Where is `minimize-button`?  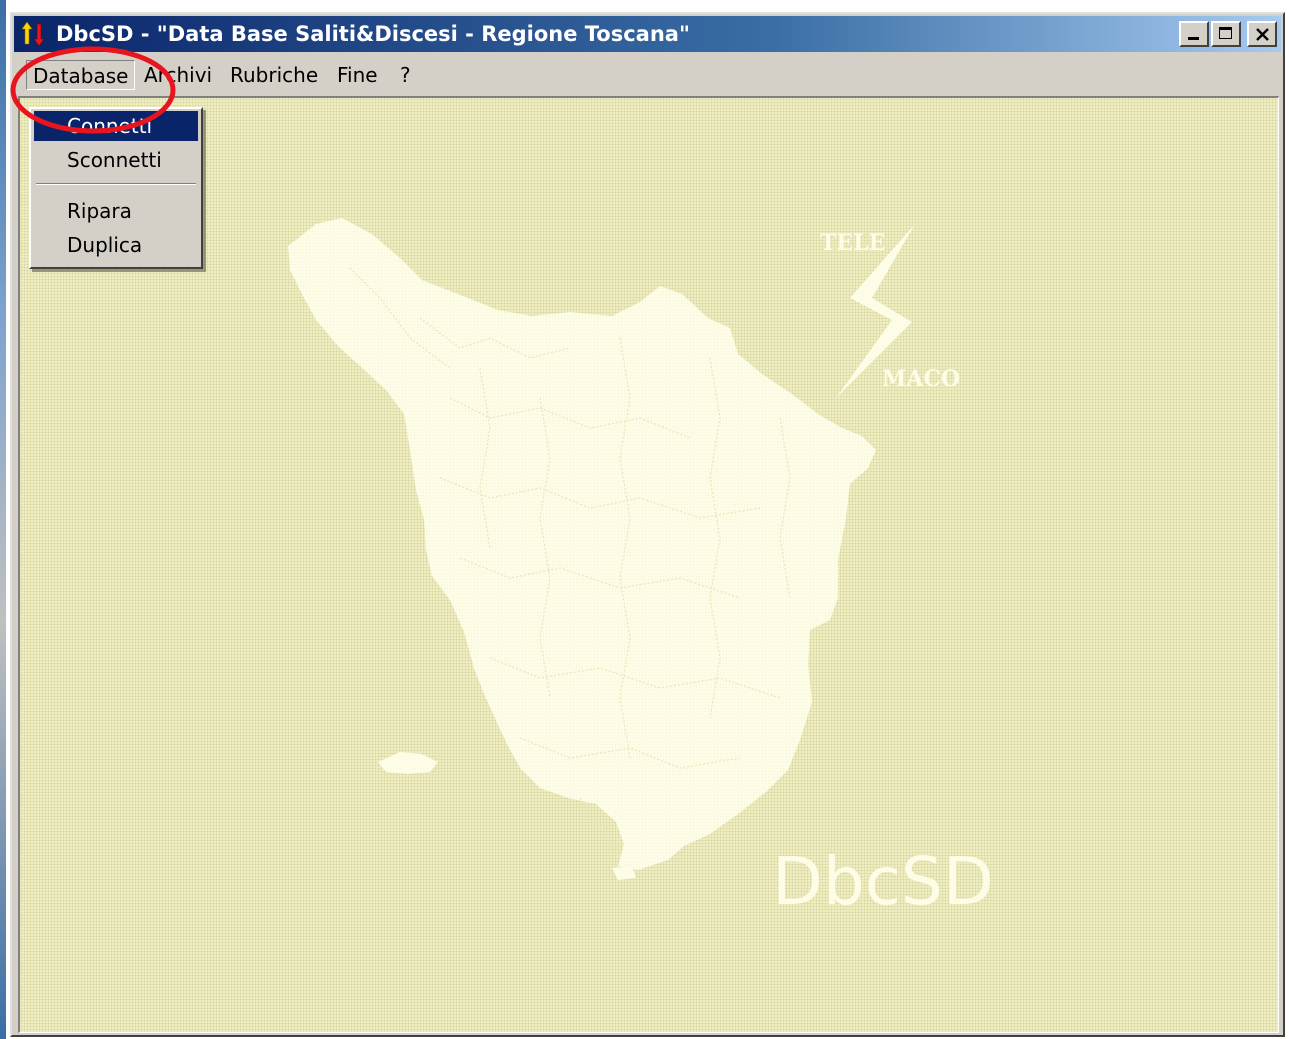
minimize-button is located at coordinates (1194, 34).